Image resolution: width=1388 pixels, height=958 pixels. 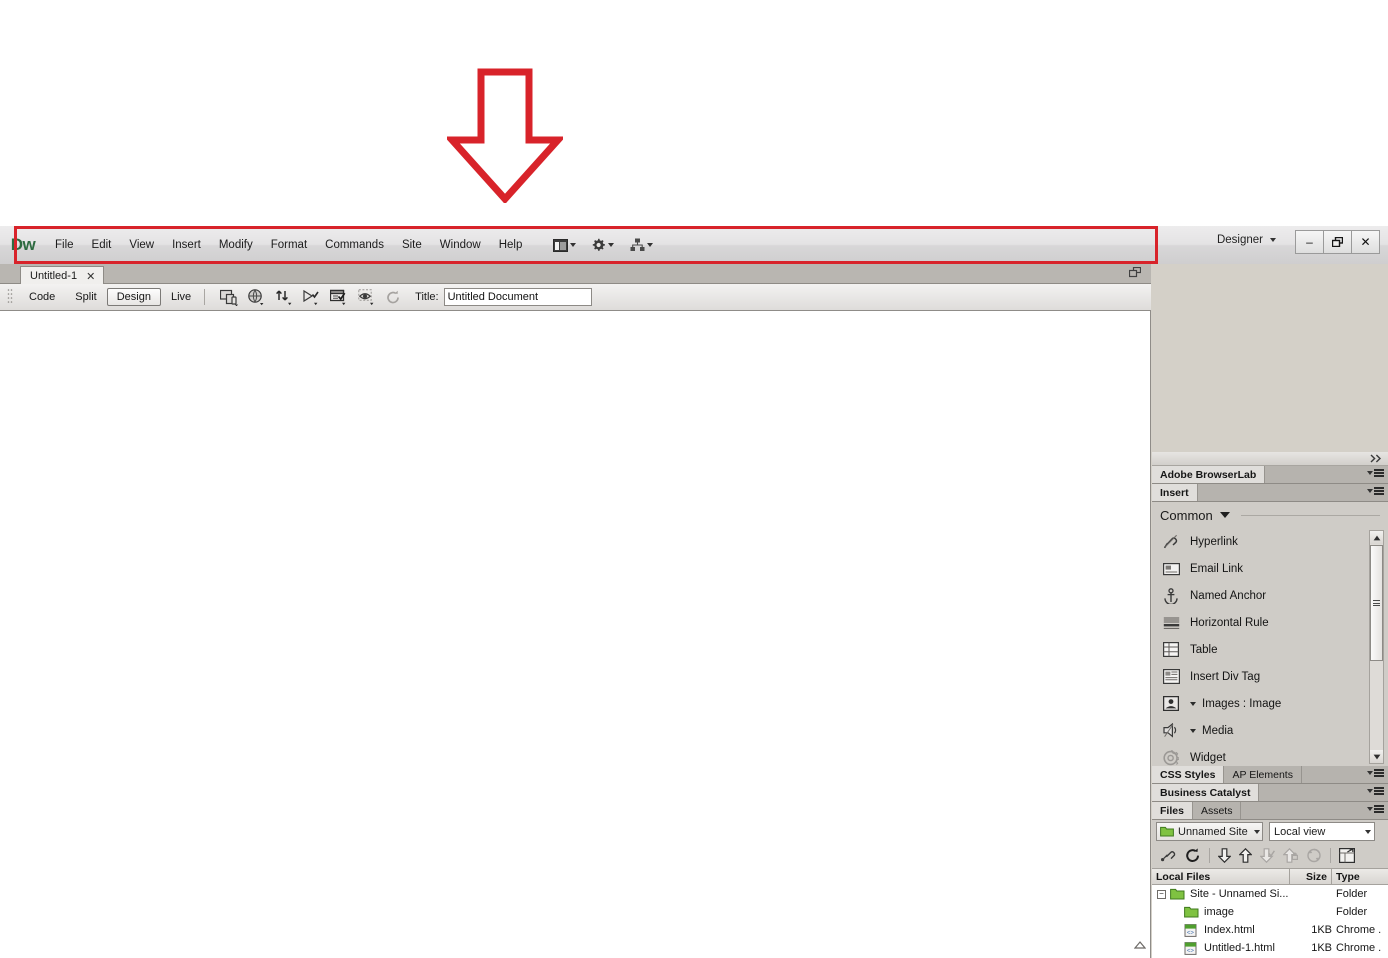 What do you see at coordinates (85, 297) in the screenshot?
I see `view-button-split: Split` at bounding box center [85, 297].